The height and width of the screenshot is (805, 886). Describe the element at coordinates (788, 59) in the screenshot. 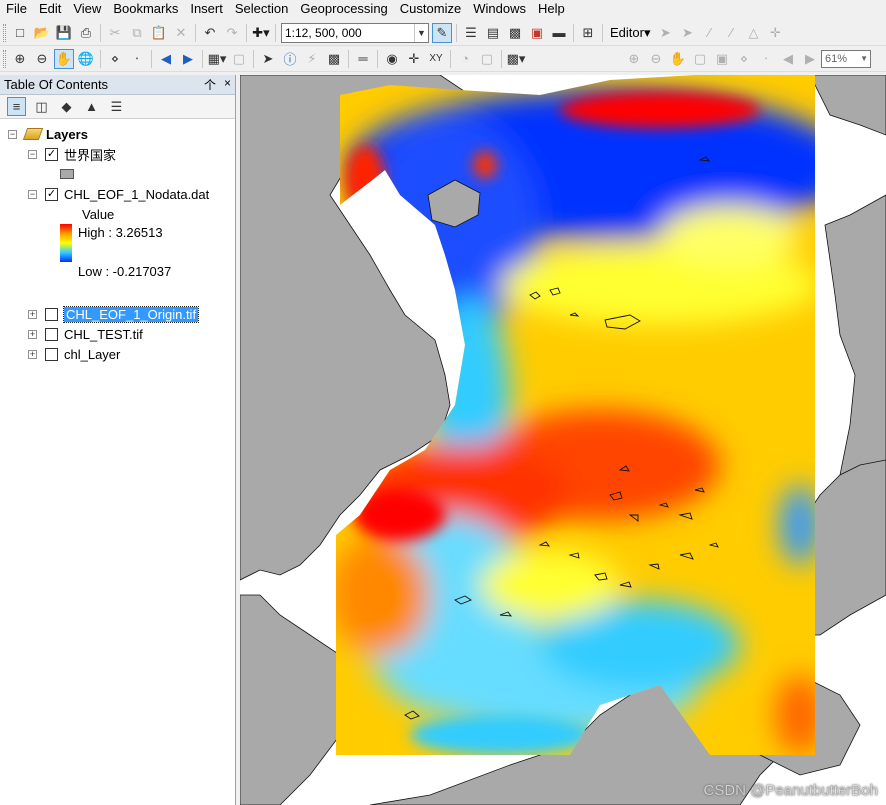

I see `layout-back-icon: ◀` at that location.